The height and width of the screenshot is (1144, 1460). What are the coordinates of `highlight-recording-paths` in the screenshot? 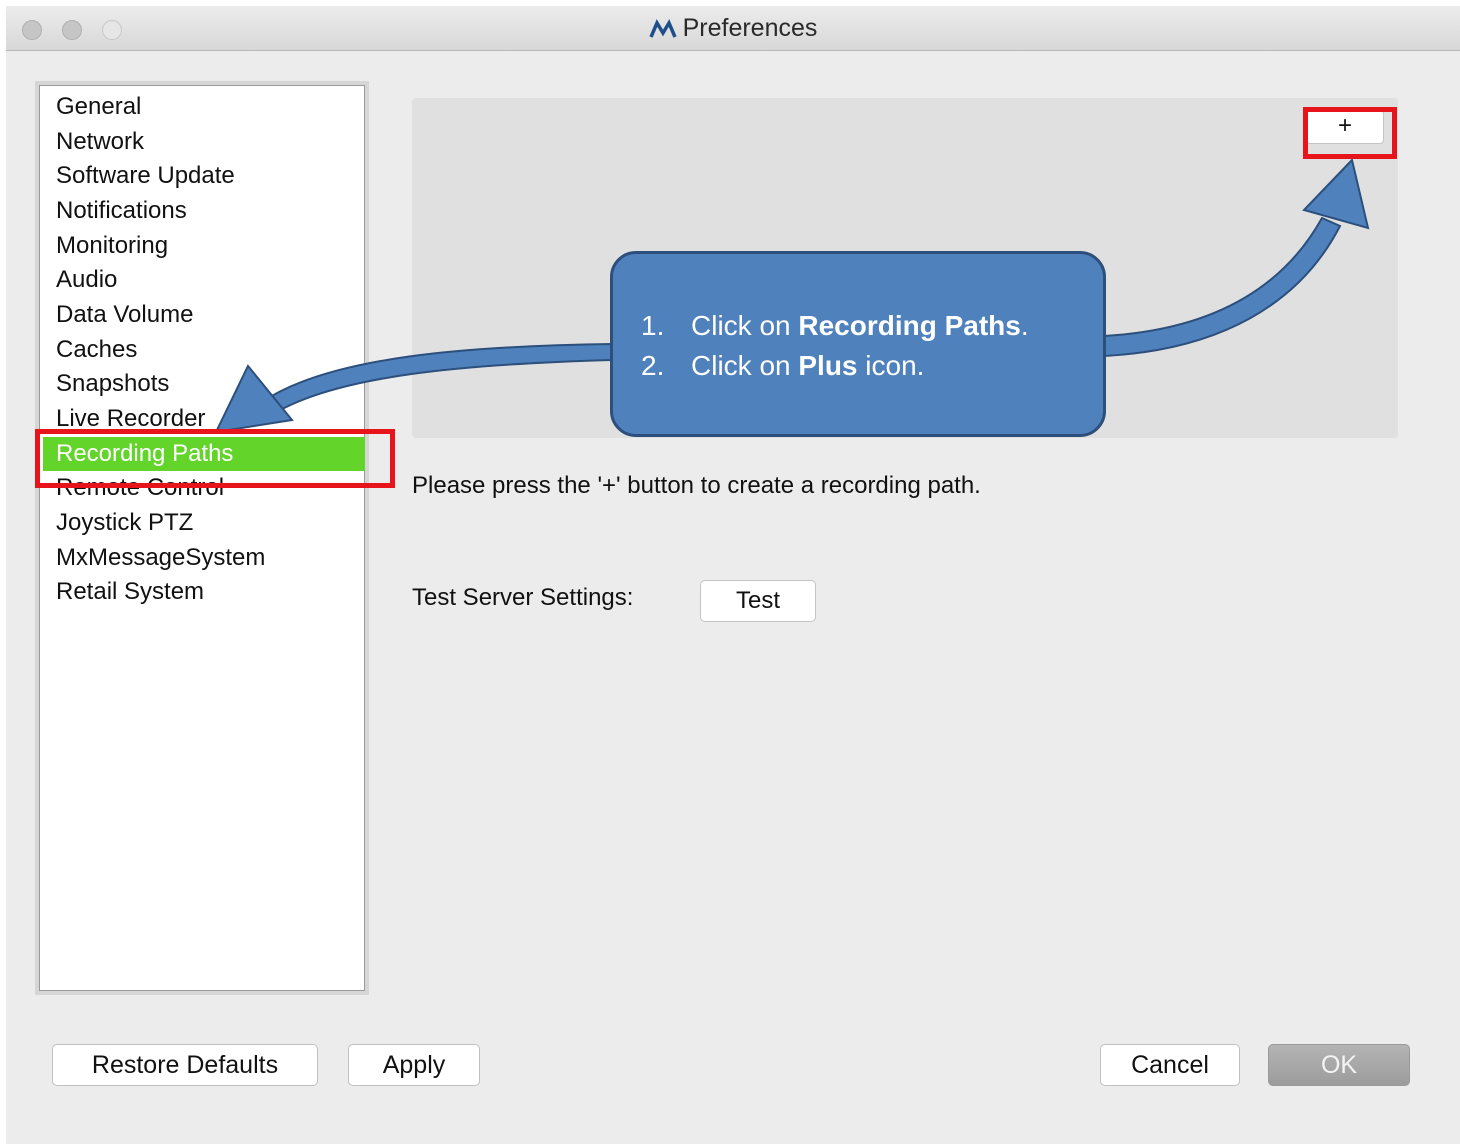 It's located at (215, 458).